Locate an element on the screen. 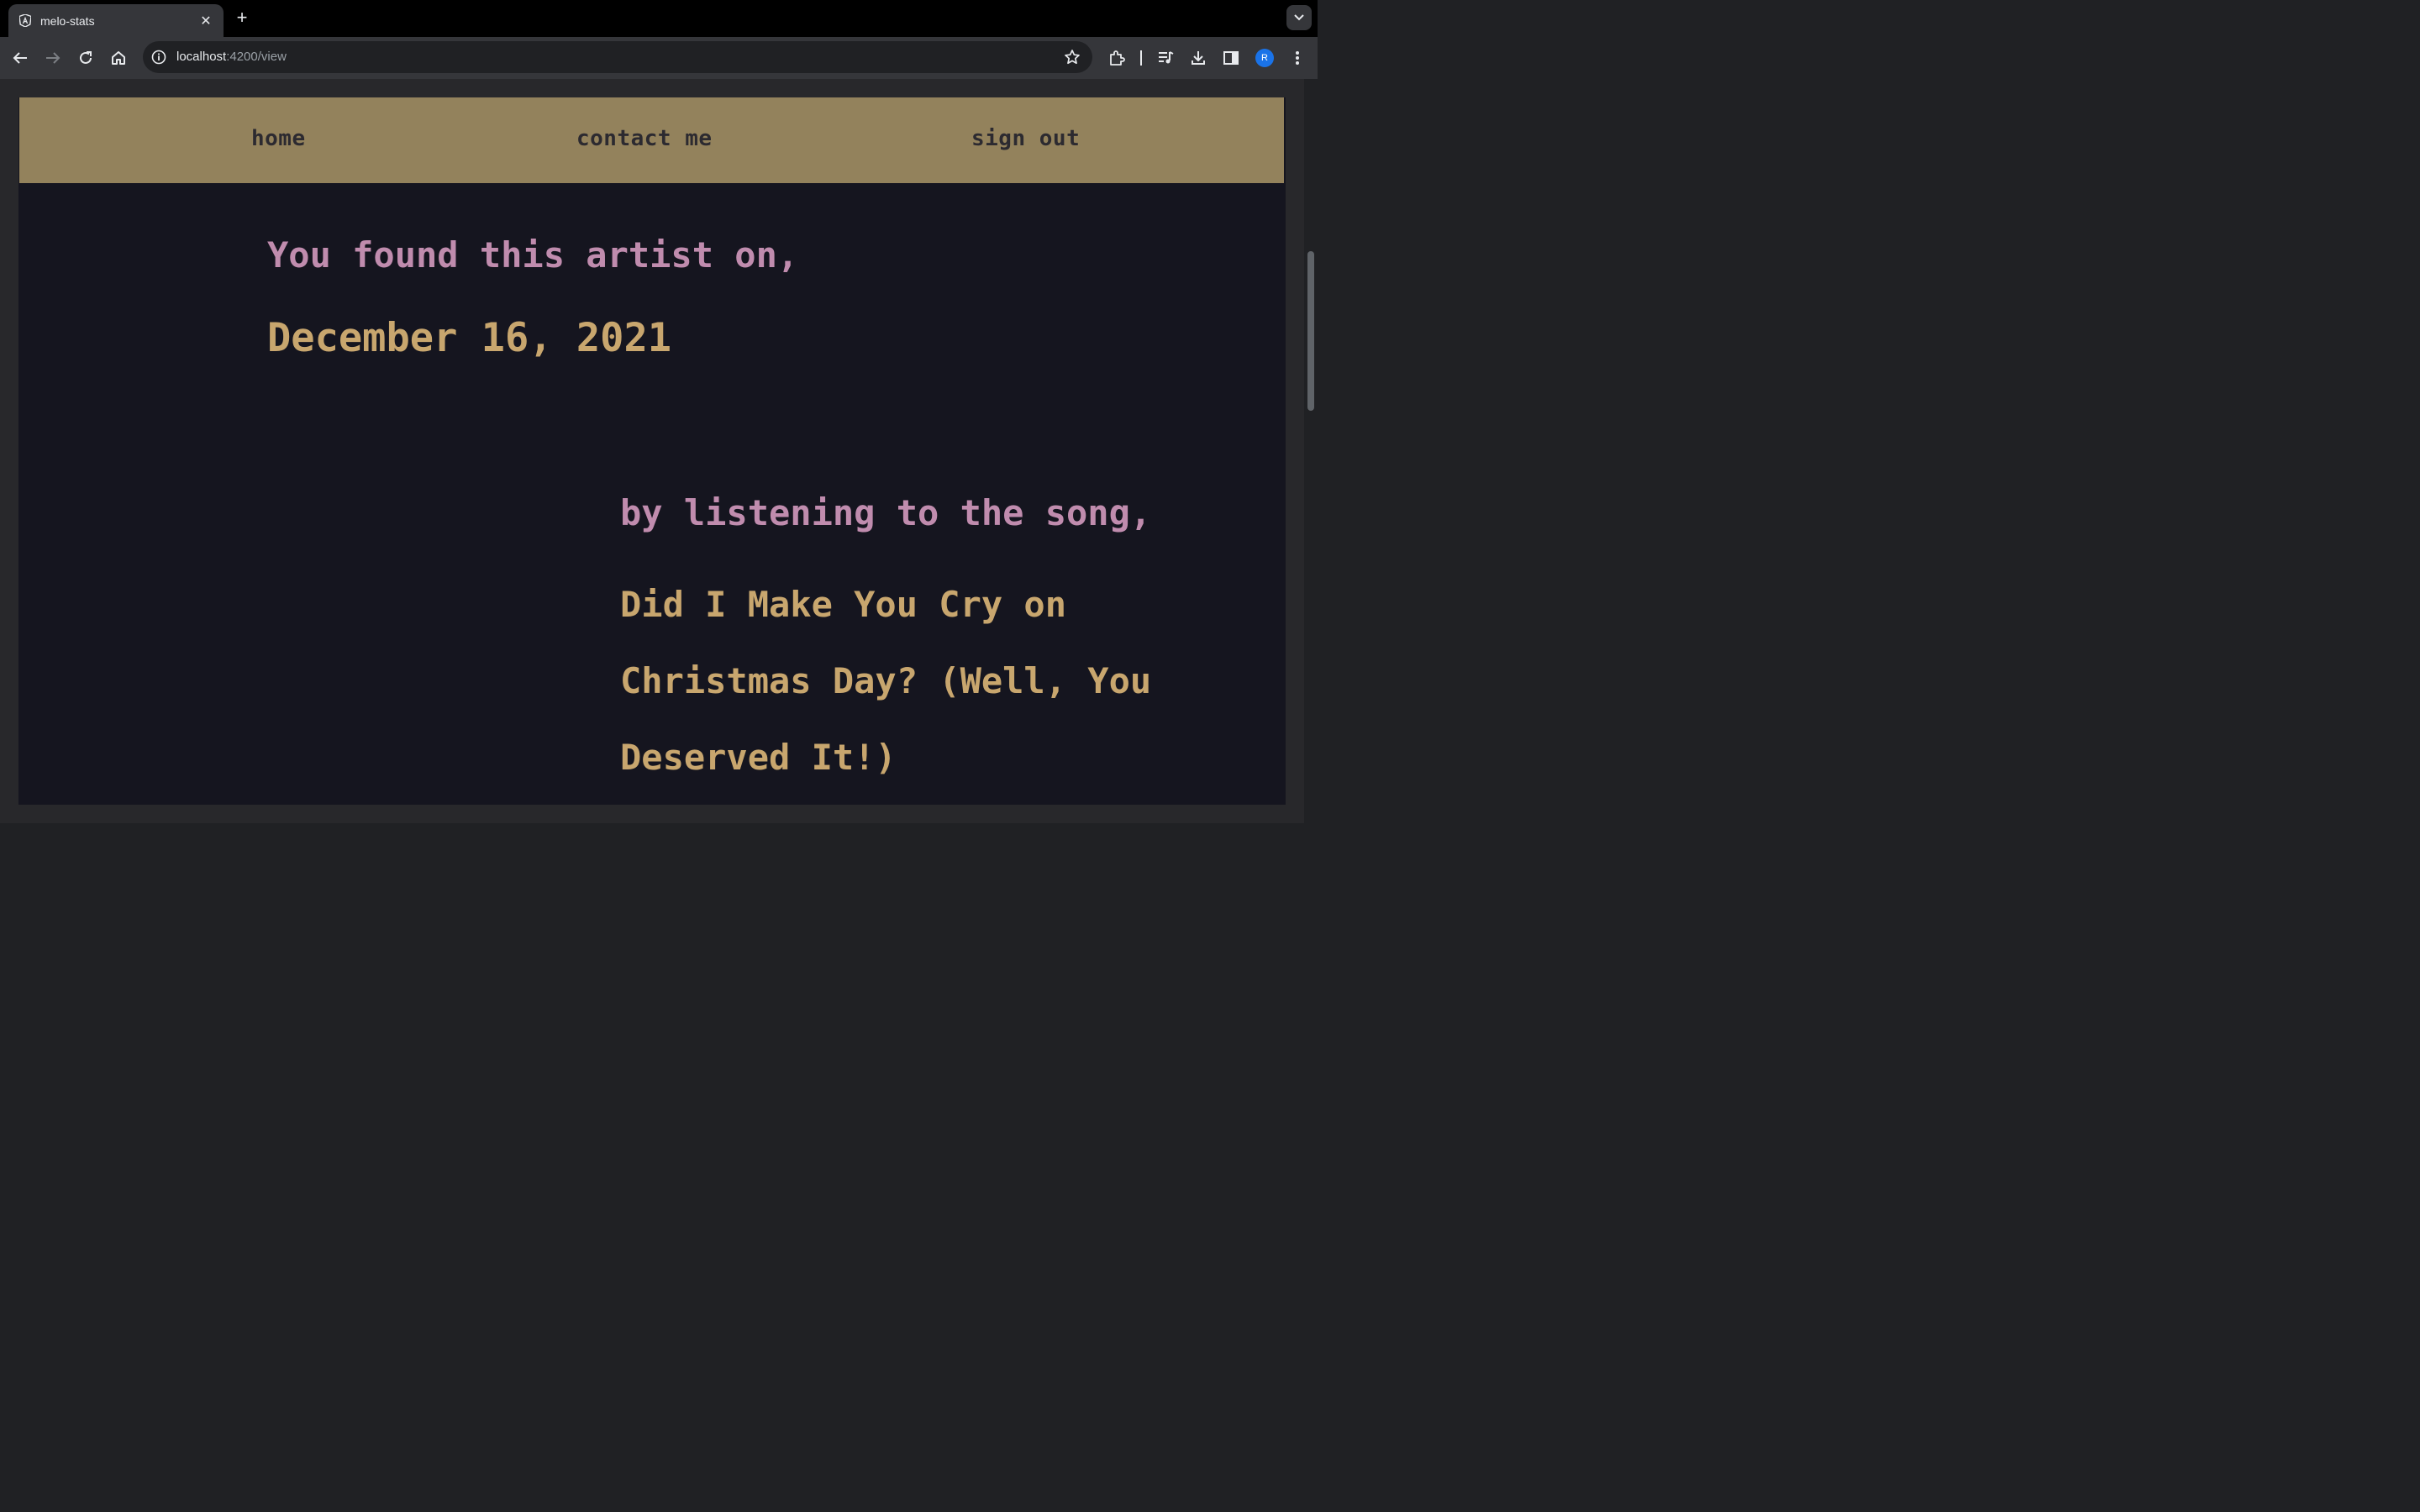  new-tab-icon: + is located at coordinates (242, 18).